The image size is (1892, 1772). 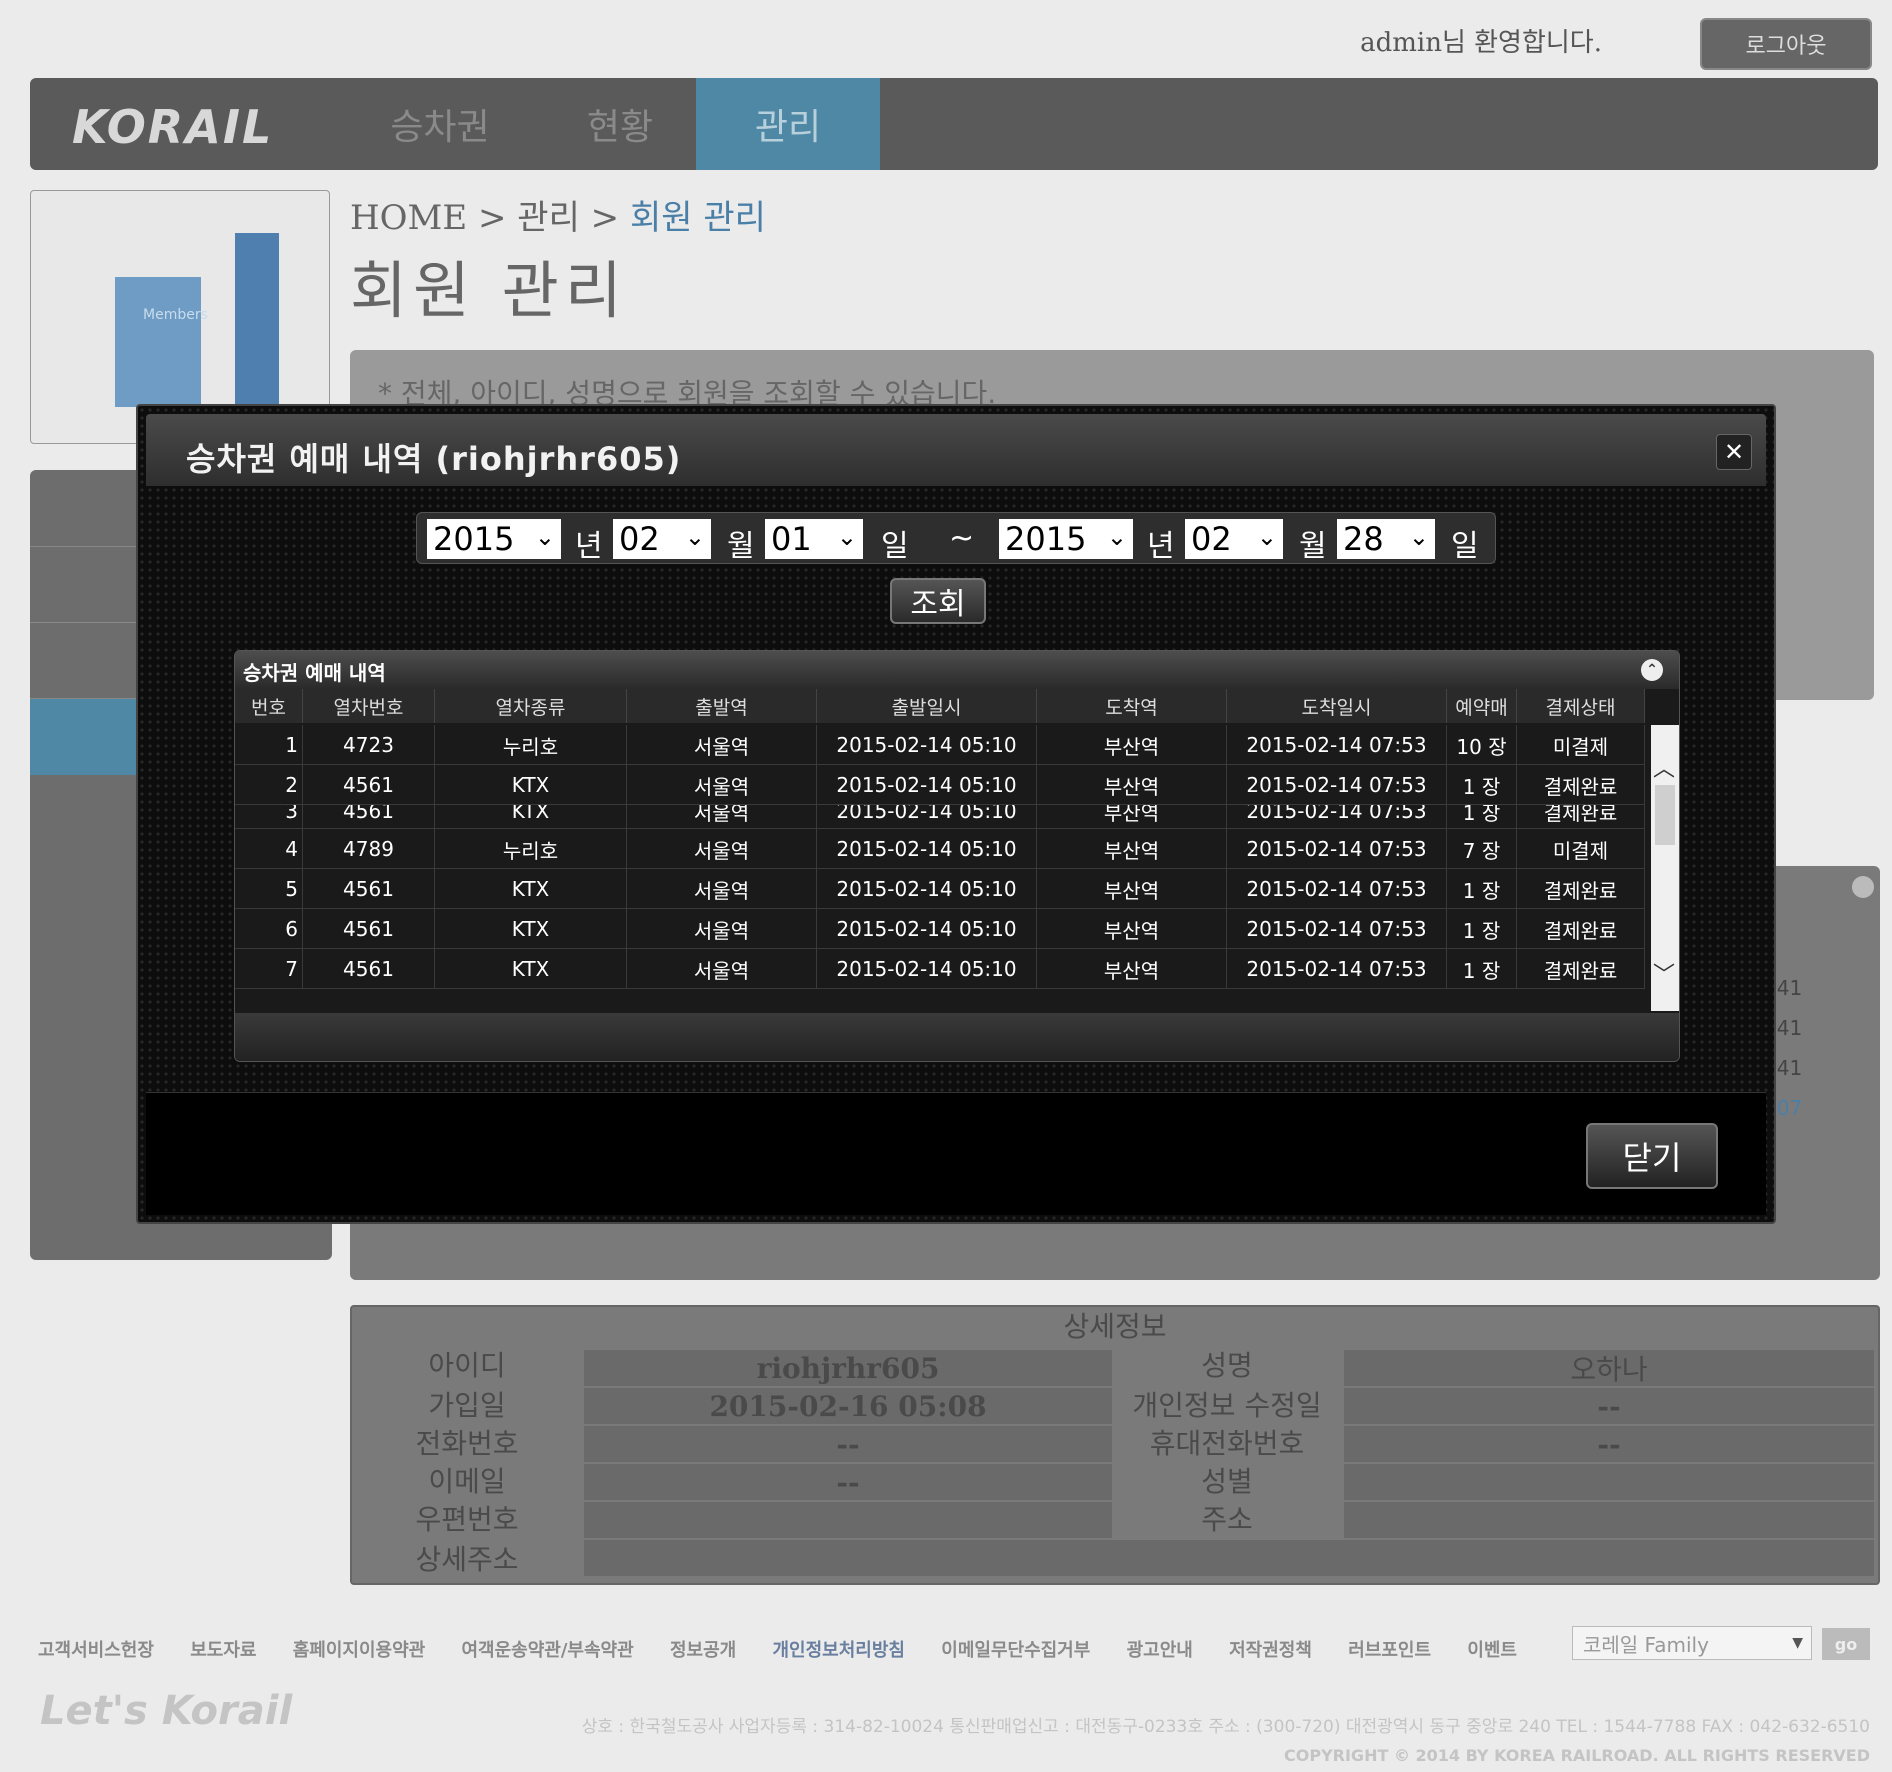 What do you see at coordinates (814, 539) in the screenshot?
I see `from-day-select: 01 ⌄` at bounding box center [814, 539].